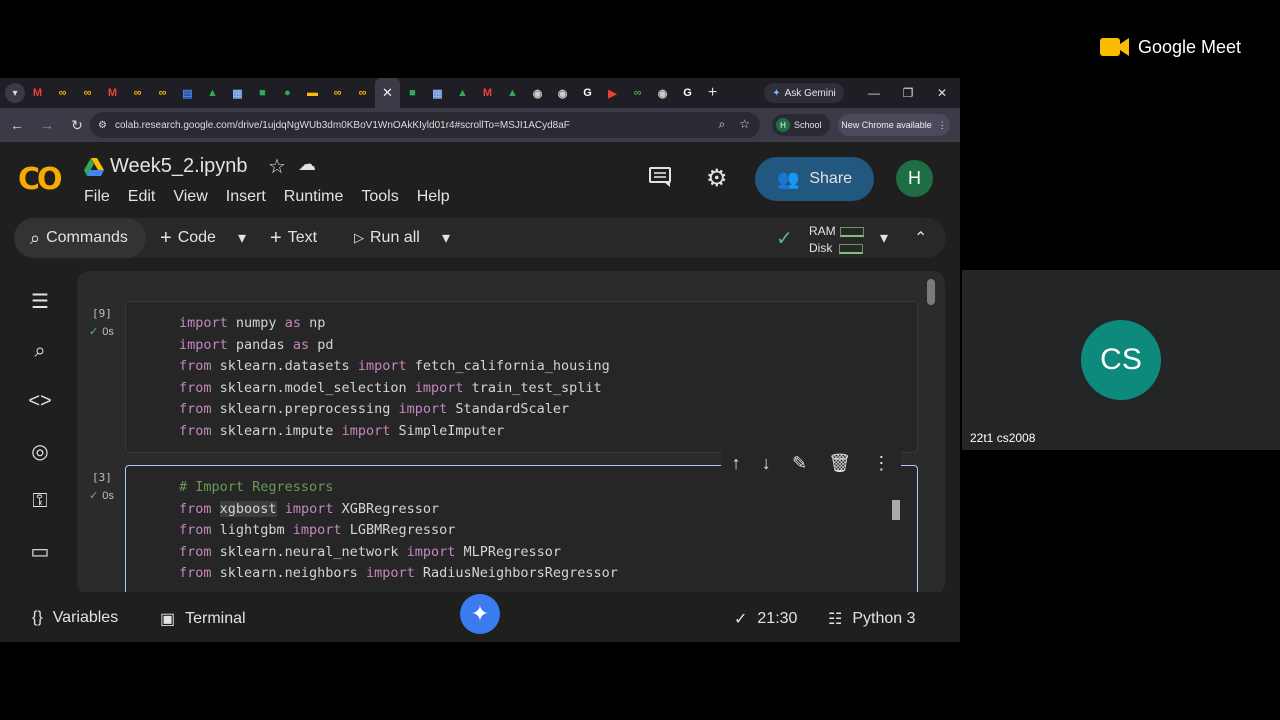 Image resolution: width=1280 pixels, height=720 pixels. Describe the element at coordinates (203, 619) in the screenshot. I see `terminal-button: ▣ Terminal` at that location.